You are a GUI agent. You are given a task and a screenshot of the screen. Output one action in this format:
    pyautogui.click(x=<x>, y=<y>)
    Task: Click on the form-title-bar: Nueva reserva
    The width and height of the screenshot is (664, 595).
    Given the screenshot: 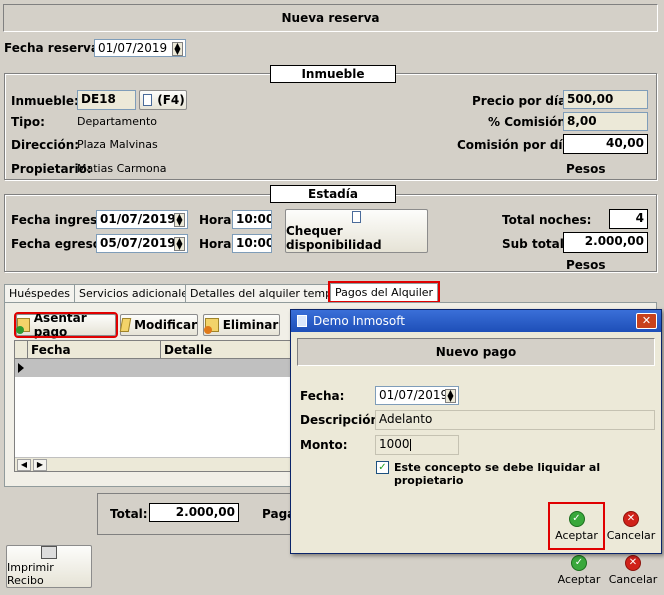 What is the action you would take?
    pyautogui.click(x=330, y=18)
    